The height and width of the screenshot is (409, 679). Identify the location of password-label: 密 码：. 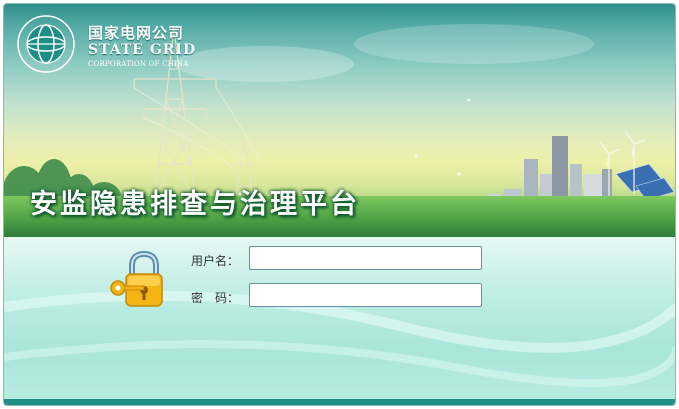
(215, 298).